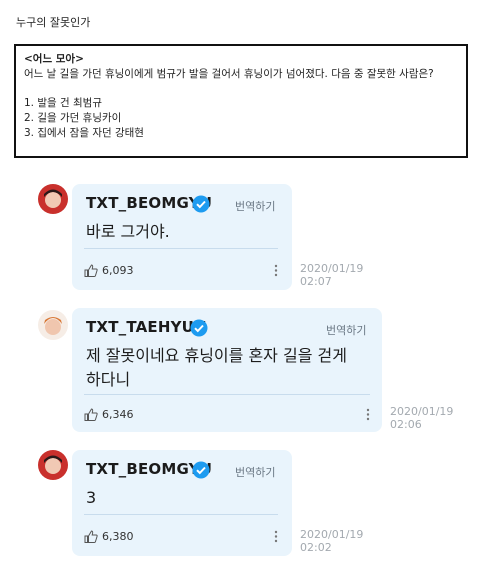 This screenshot has width=480, height=568. I want to click on like-count: 6,380, so click(118, 536).